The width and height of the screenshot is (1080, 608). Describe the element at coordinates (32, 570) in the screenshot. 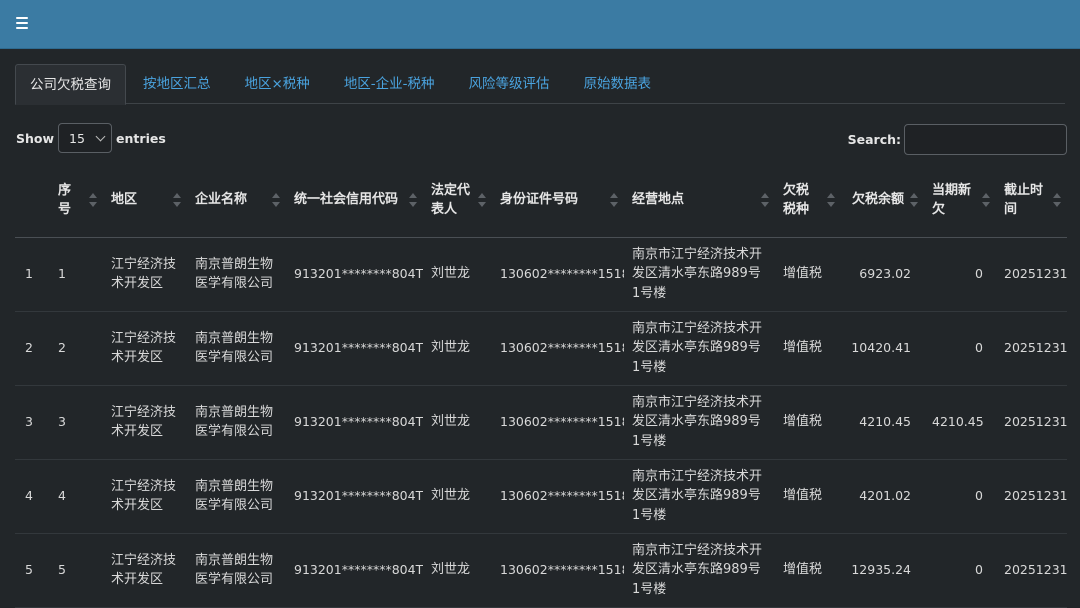

I see `cell-index: 5` at that location.